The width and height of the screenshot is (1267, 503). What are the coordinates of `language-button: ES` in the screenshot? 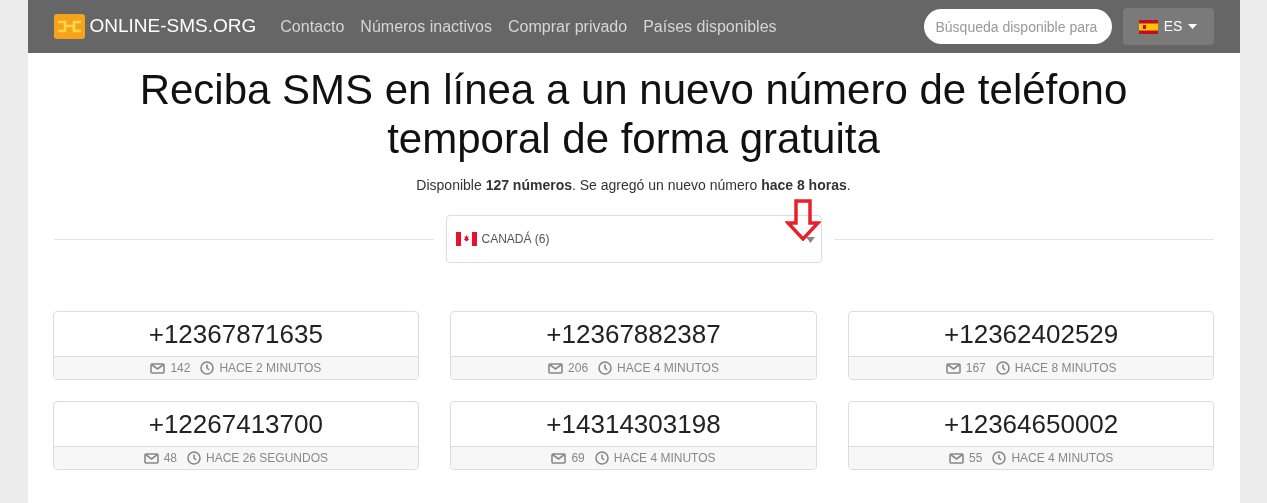 It's located at (1168, 26).